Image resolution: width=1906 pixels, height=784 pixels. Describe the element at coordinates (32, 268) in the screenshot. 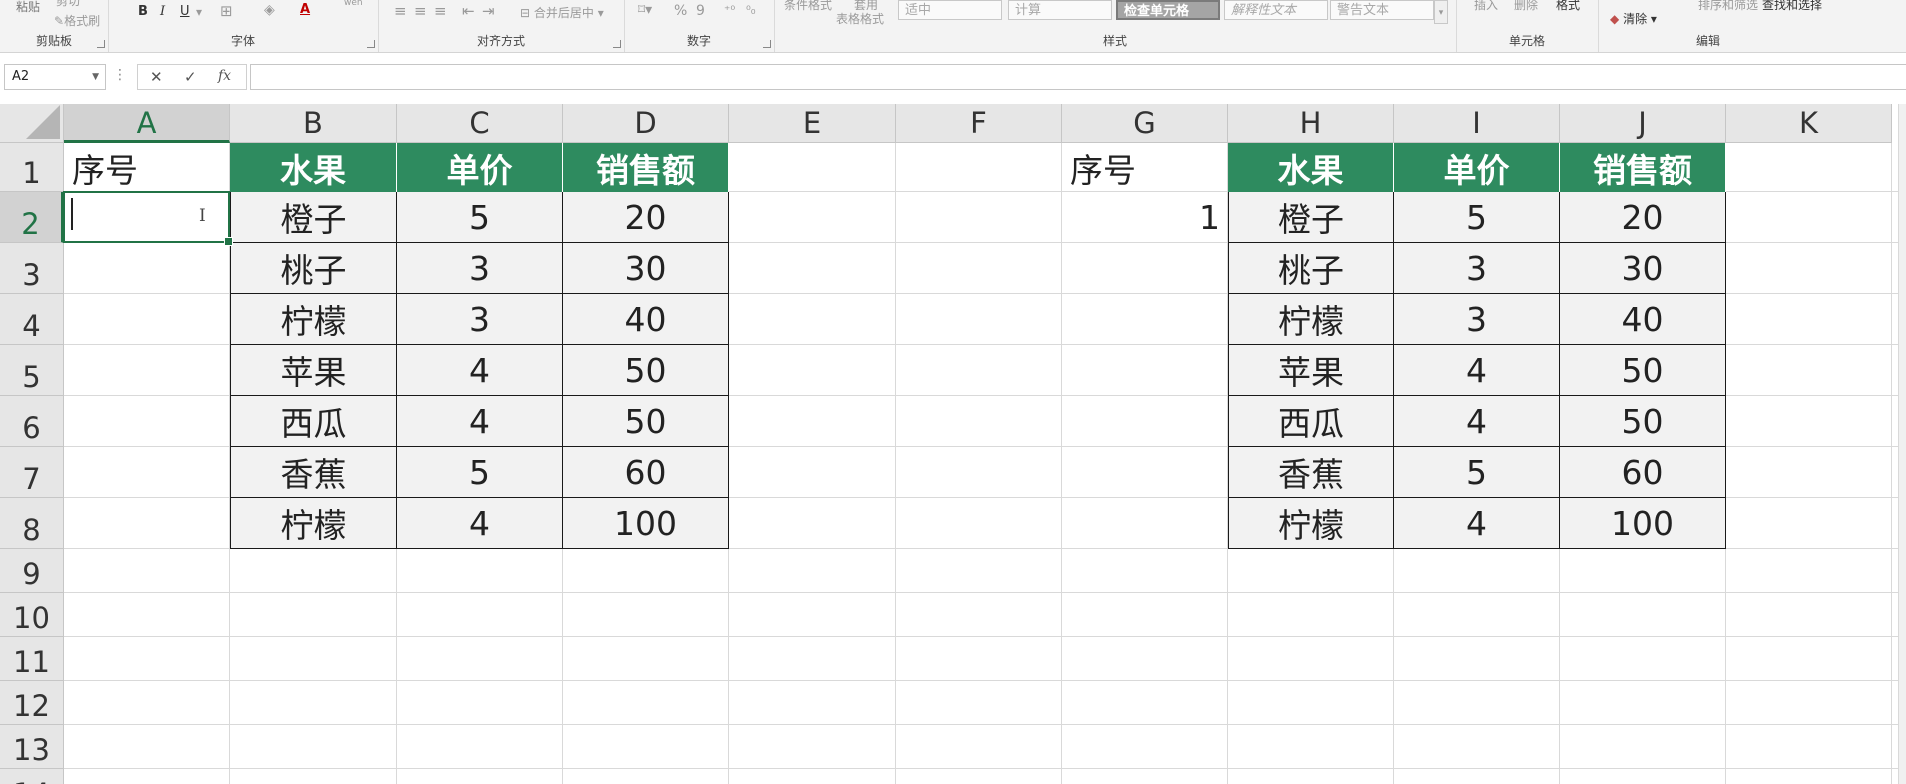

I see `row-header-3: 3` at that location.